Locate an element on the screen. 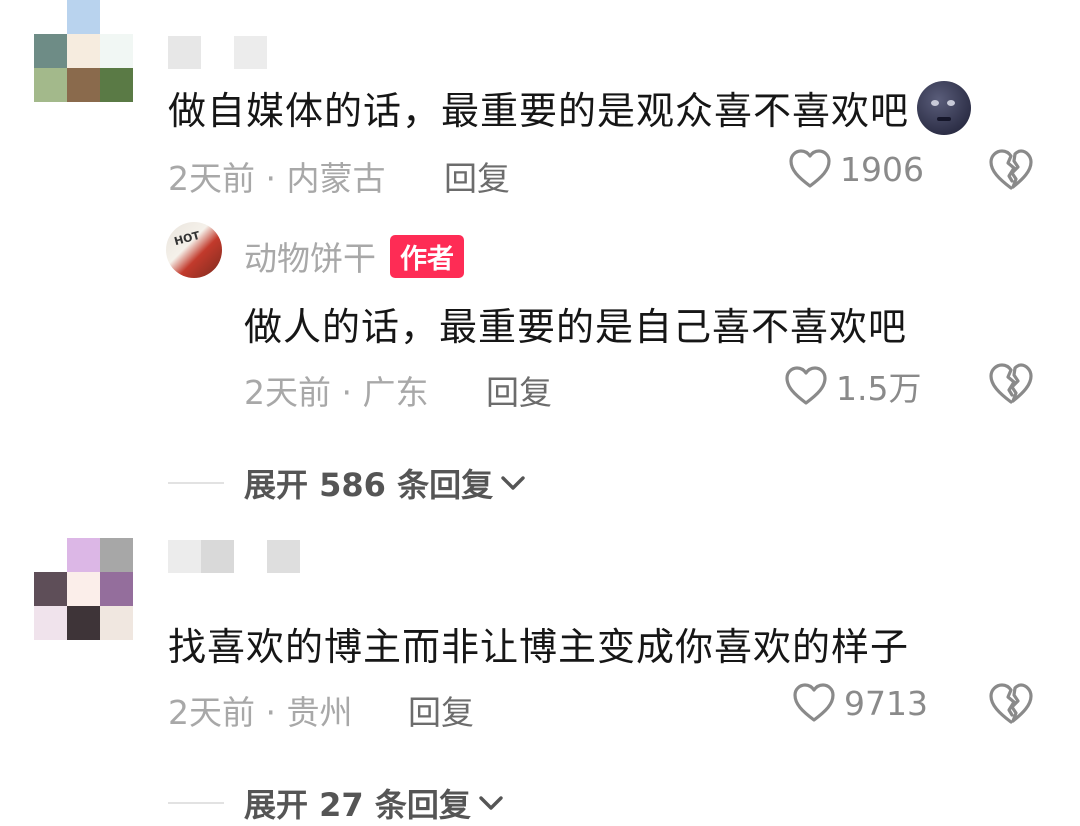  expand-replies-label: 展开 27 条回复 is located at coordinates (357, 805).